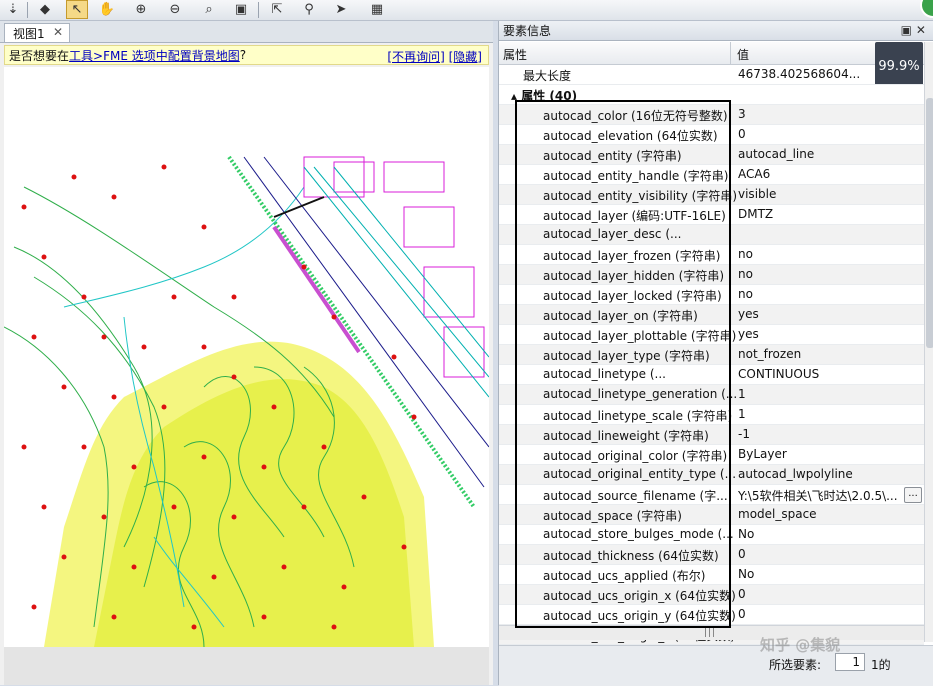 The height and width of the screenshot is (686, 933). What do you see at coordinates (624, 576) in the screenshot?
I see `row-key: autocad_ucs_applied (布尔)` at bounding box center [624, 576].